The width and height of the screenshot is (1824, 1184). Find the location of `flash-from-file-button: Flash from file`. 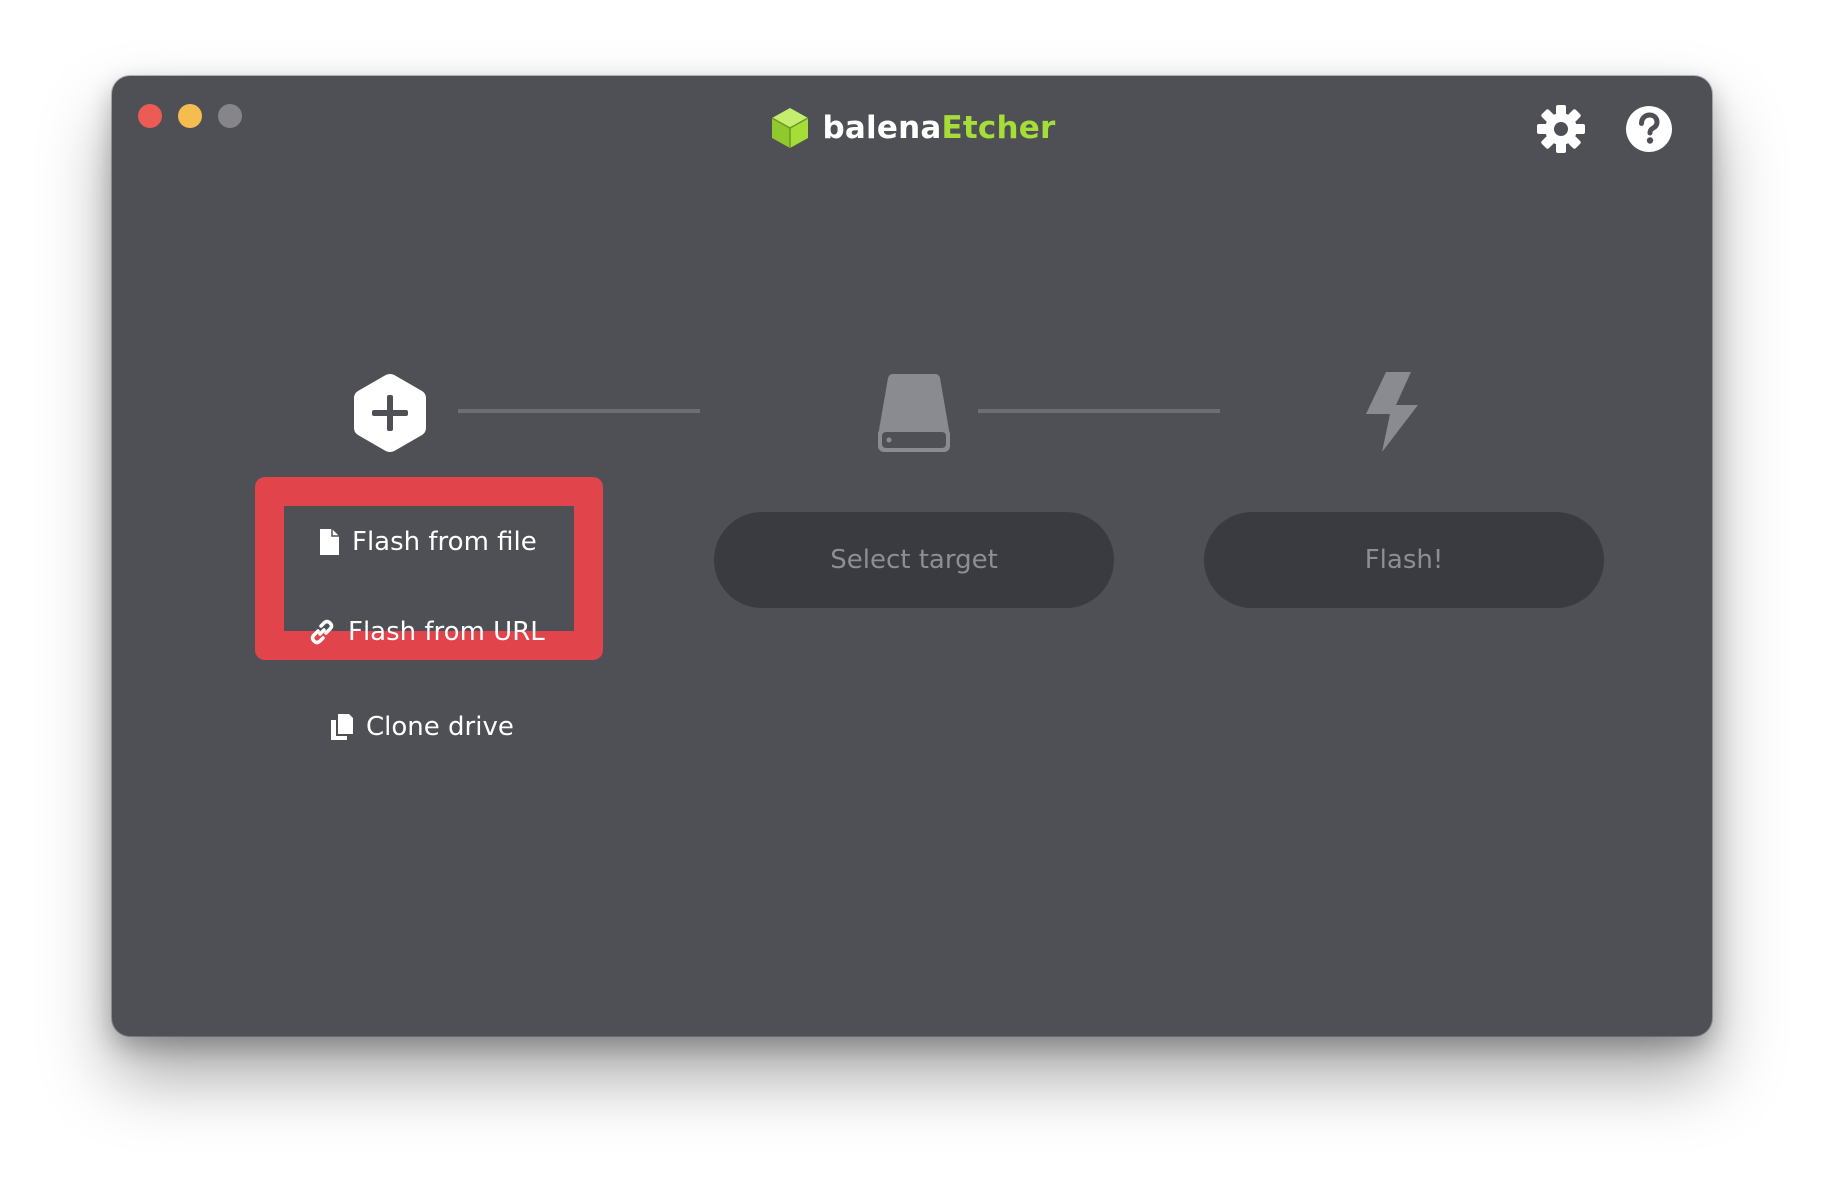

flash-from-file-button: Flash from file is located at coordinates (427, 542).